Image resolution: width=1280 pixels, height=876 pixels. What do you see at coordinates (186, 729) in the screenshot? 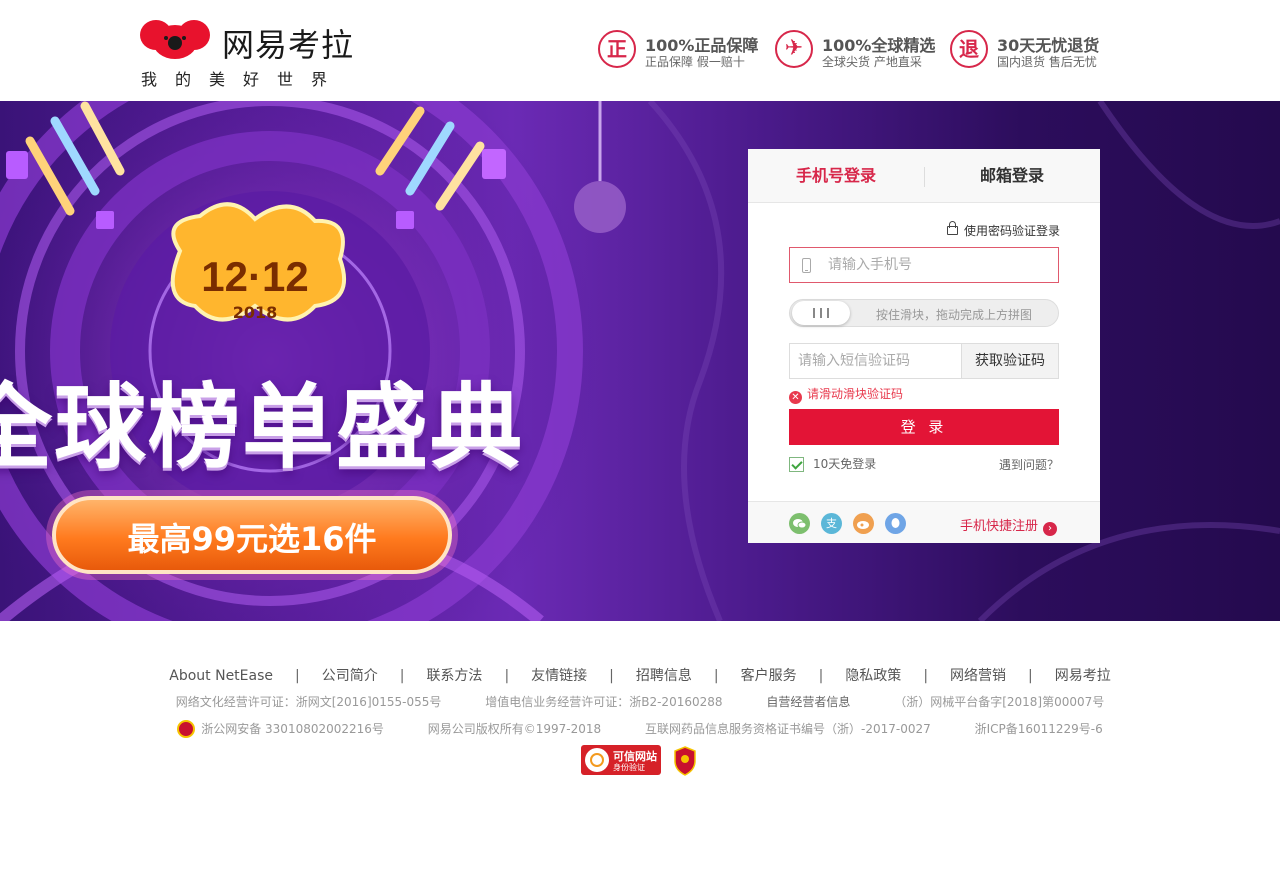
I see `police-badge-icon` at bounding box center [186, 729].